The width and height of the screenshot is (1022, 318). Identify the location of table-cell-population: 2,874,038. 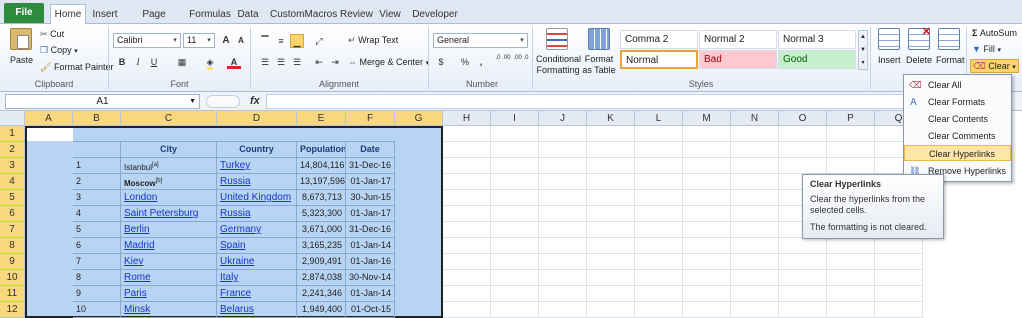
(321, 278).